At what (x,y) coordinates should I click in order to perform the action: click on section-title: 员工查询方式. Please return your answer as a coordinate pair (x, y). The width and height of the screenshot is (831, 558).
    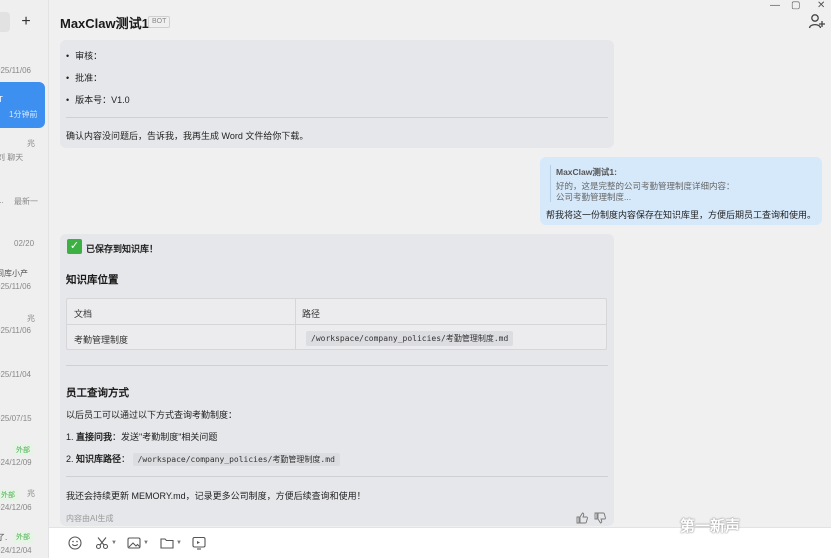
    Looking at the image, I should click on (97, 393).